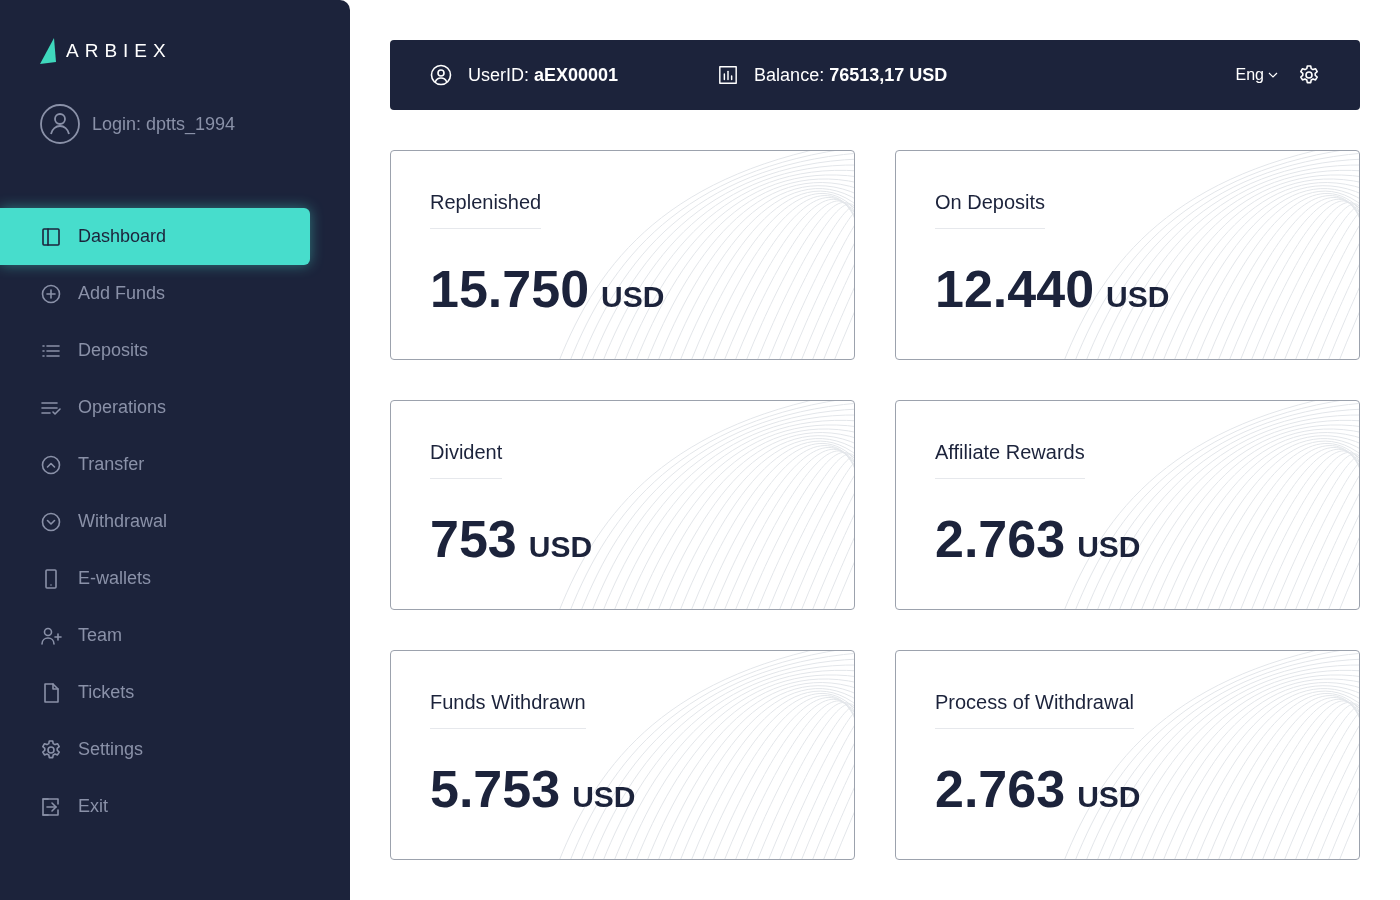 Image resolution: width=1400 pixels, height=900 pixels. I want to click on amount-value: 5.753, so click(495, 789).